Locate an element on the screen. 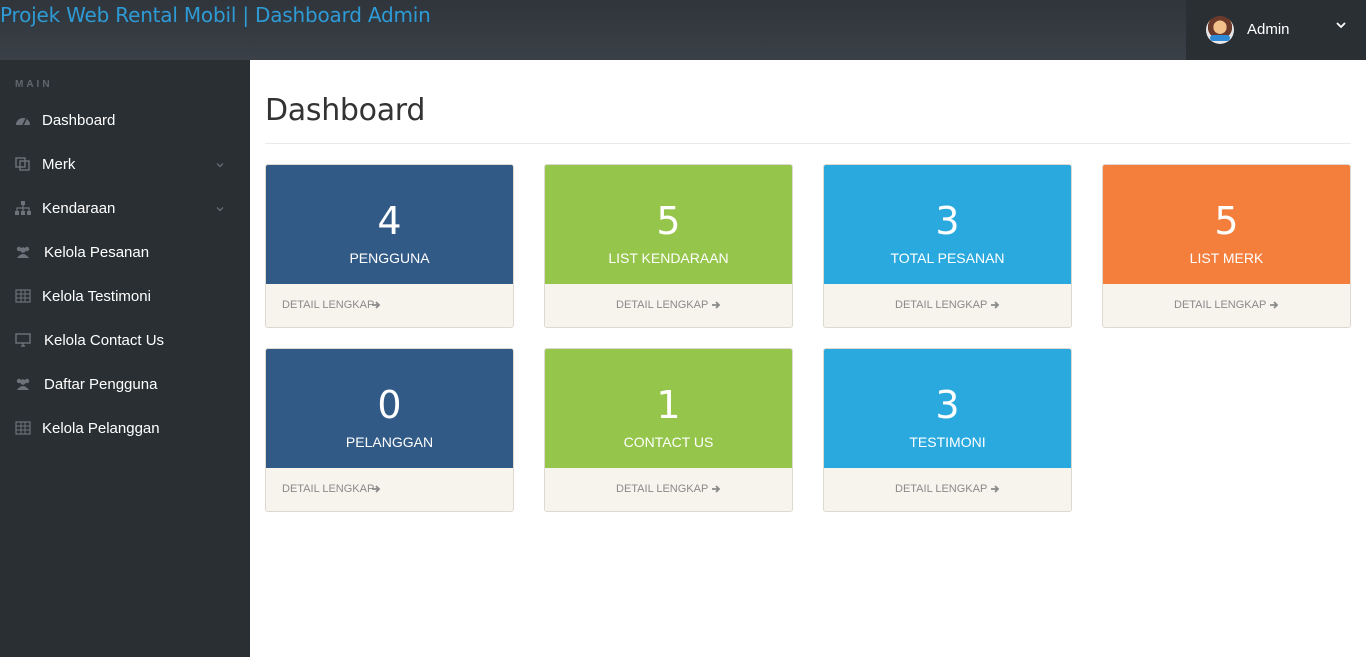 This screenshot has height=657, width=1366. title-divider is located at coordinates (808, 143).